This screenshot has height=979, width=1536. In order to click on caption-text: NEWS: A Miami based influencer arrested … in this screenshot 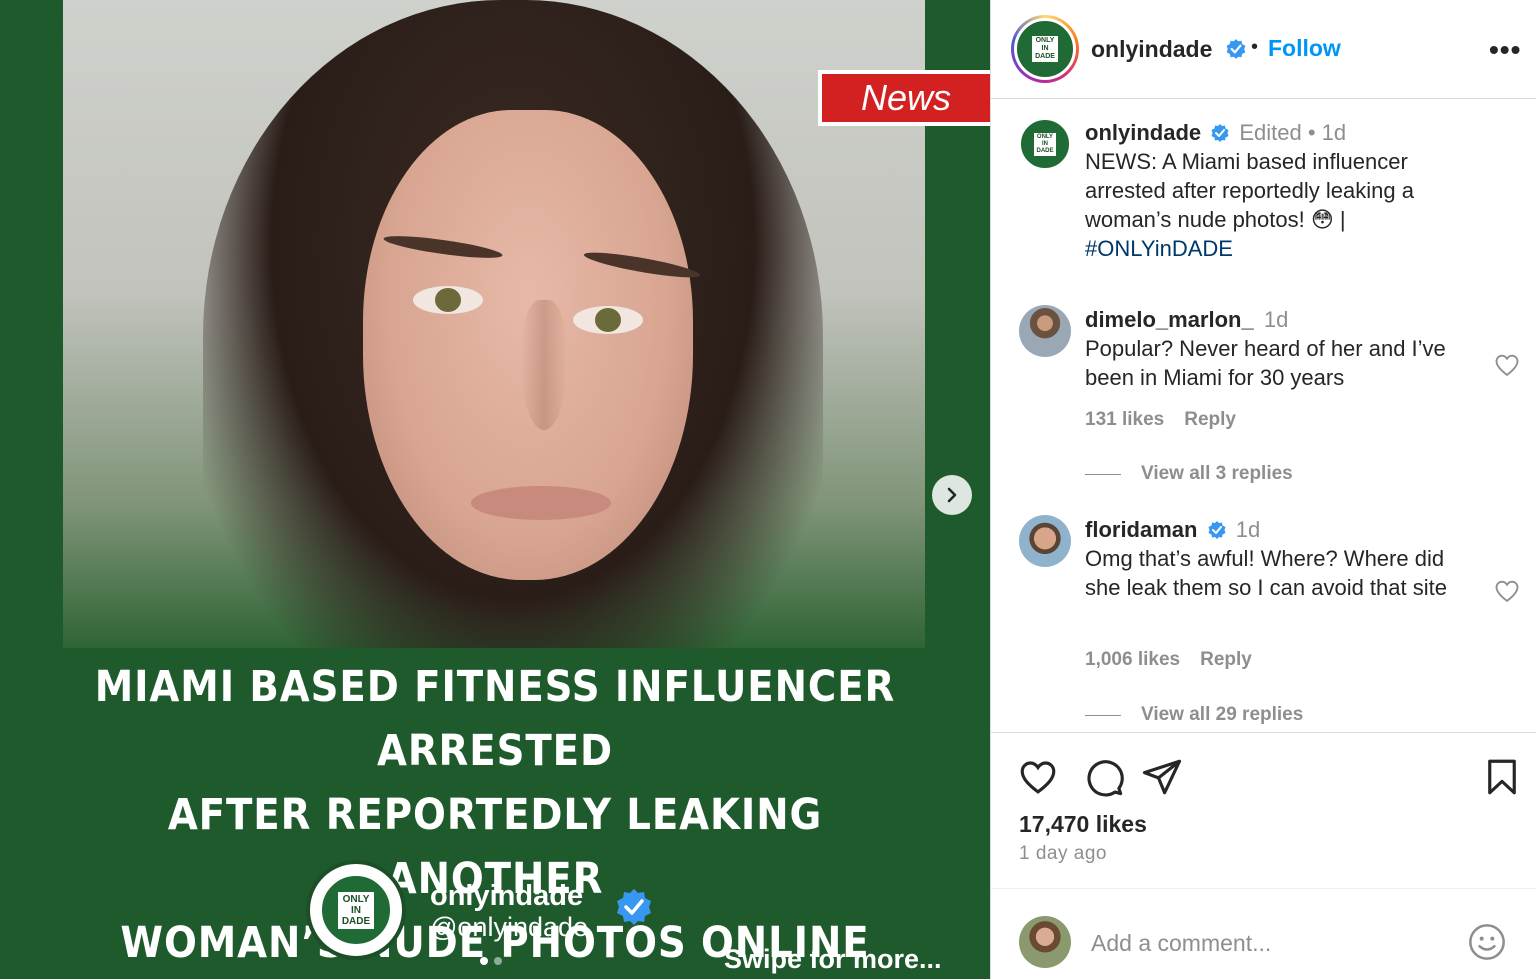, I will do `click(1249, 190)`.